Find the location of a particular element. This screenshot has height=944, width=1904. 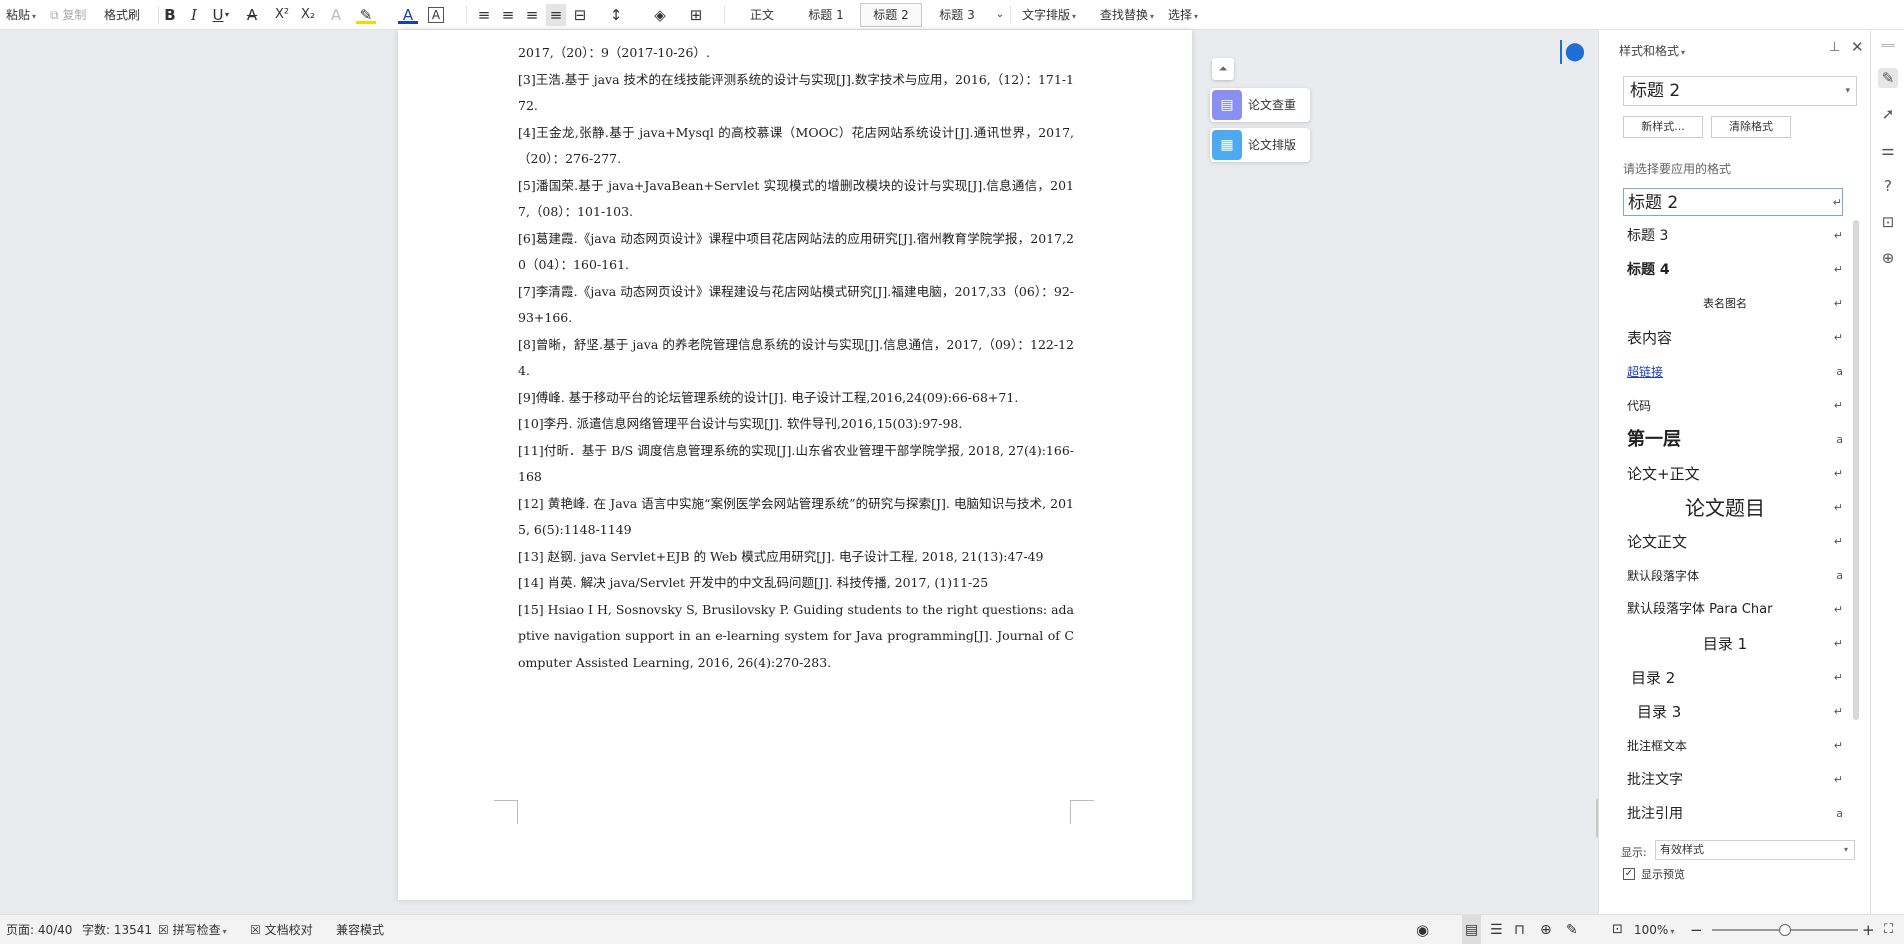

style-item: 目录 3 ↵ is located at coordinates (1733, 712).